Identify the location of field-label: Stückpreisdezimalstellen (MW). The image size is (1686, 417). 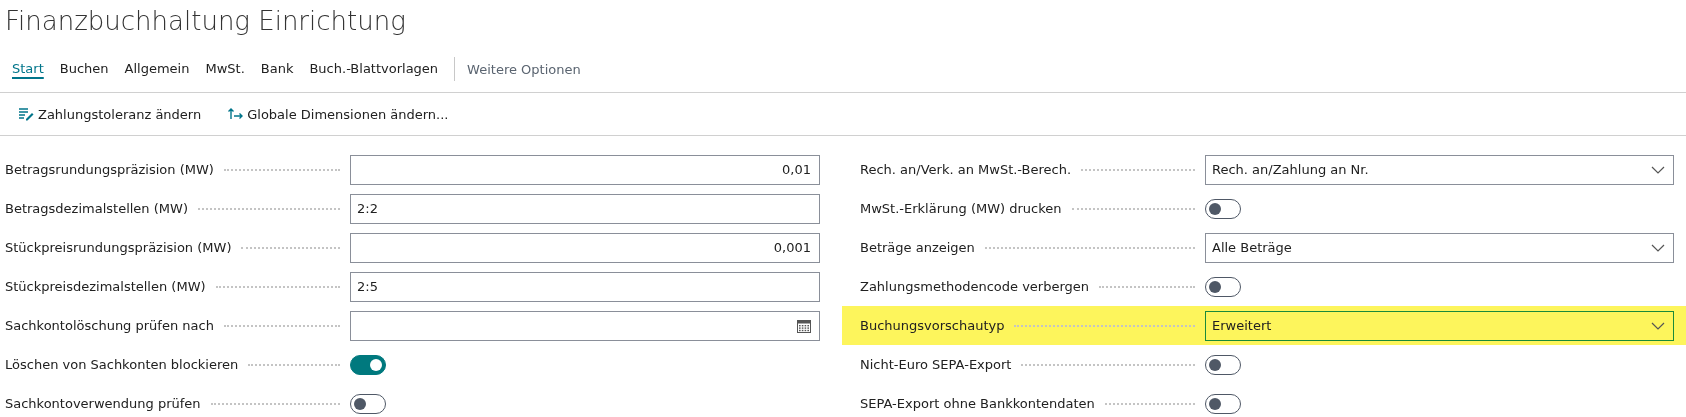
(105, 286).